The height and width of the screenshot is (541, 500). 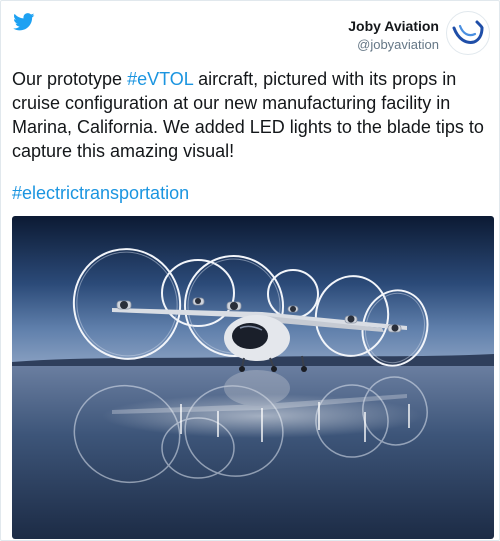 I want to click on joby-logo-icon, so click(x=468, y=32).